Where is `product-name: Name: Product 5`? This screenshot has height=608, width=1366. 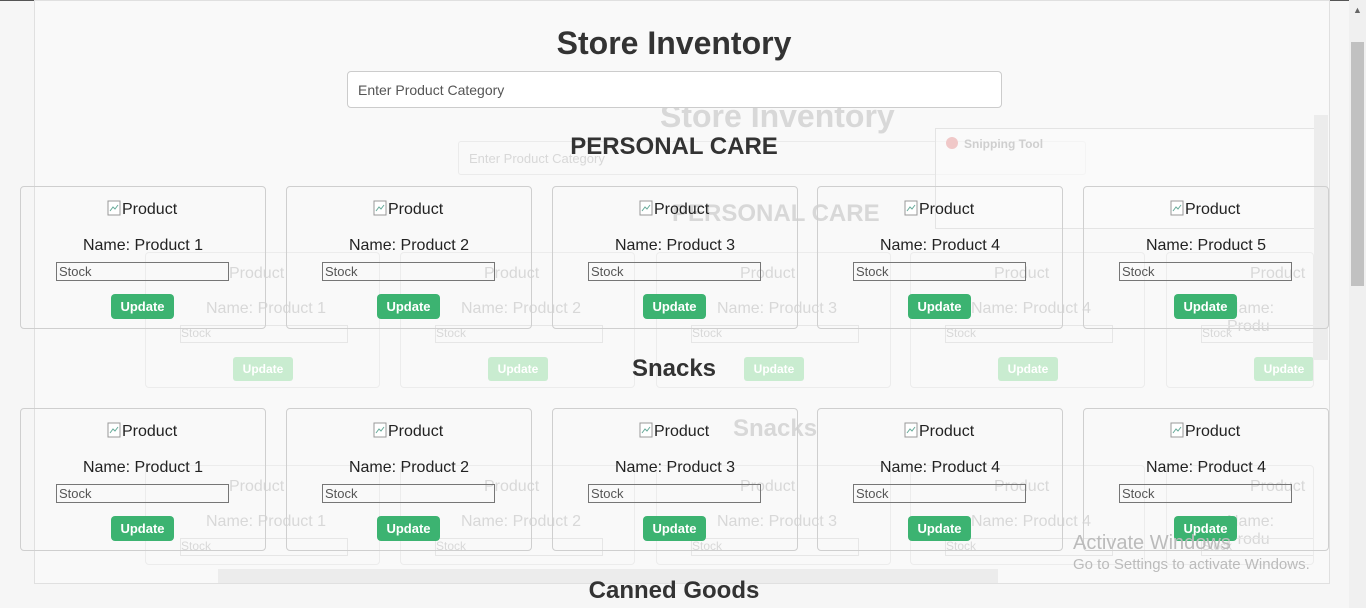 product-name: Name: Product 5 is located at coordinates (1206, 245).